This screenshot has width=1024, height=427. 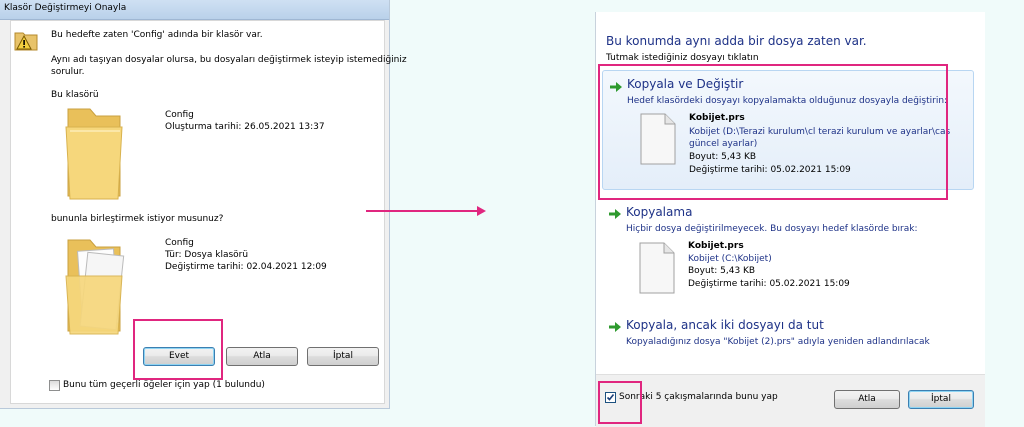 I want to click on source-folder-name: Config, so click(x=179, y=243).